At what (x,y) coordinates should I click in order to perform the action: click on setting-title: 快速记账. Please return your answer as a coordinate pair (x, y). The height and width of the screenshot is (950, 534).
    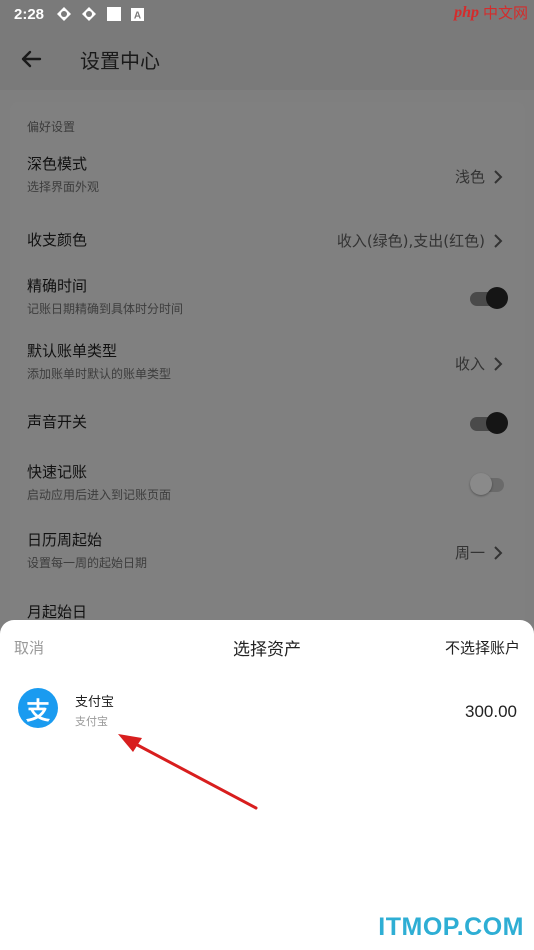
    Looking at the image, I should click on (57, 472).